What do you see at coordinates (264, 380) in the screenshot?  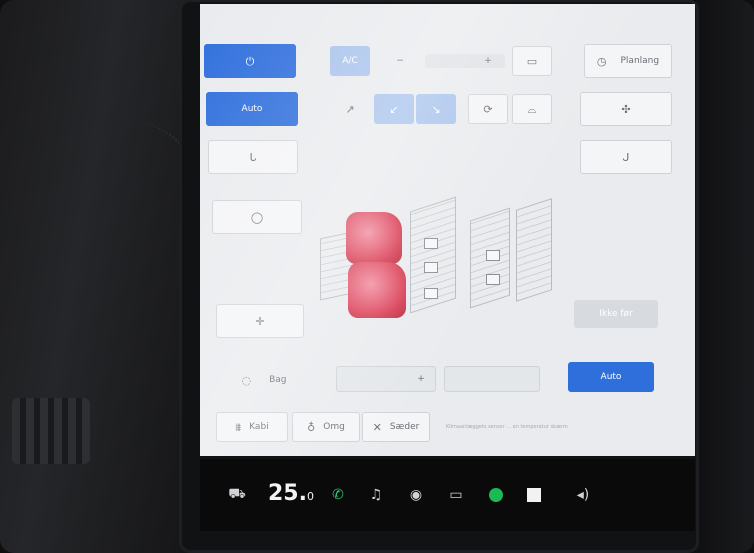 I see `rear-temp-control: ◌ Bag` at bounding box center [264, 380].